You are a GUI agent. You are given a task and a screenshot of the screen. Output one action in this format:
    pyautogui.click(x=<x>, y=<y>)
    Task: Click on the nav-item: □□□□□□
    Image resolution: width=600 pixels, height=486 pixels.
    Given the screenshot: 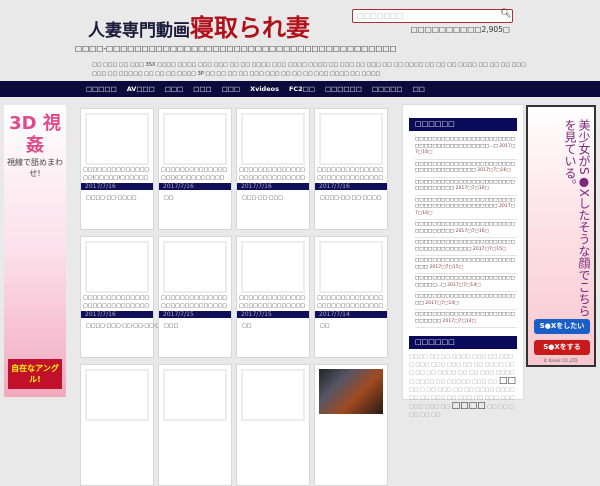 What is the action you would take?
    pyautogui.click(x=343, y=89)
    